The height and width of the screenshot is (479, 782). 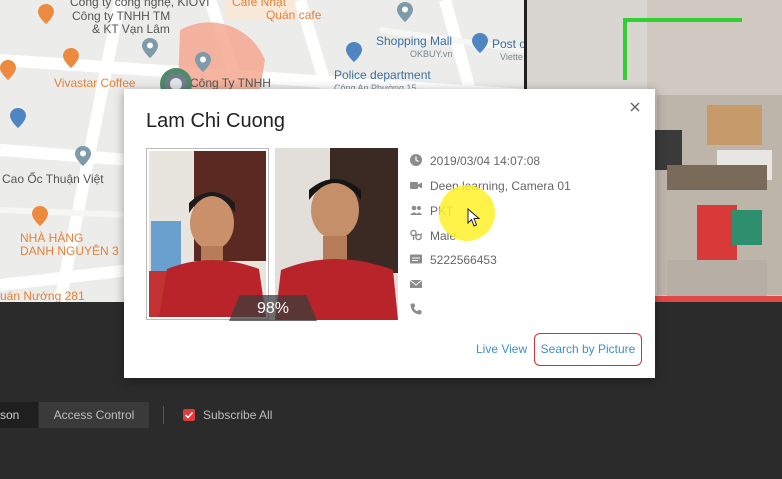 I want to click on people-group-icon, so click(x=416, y=210).